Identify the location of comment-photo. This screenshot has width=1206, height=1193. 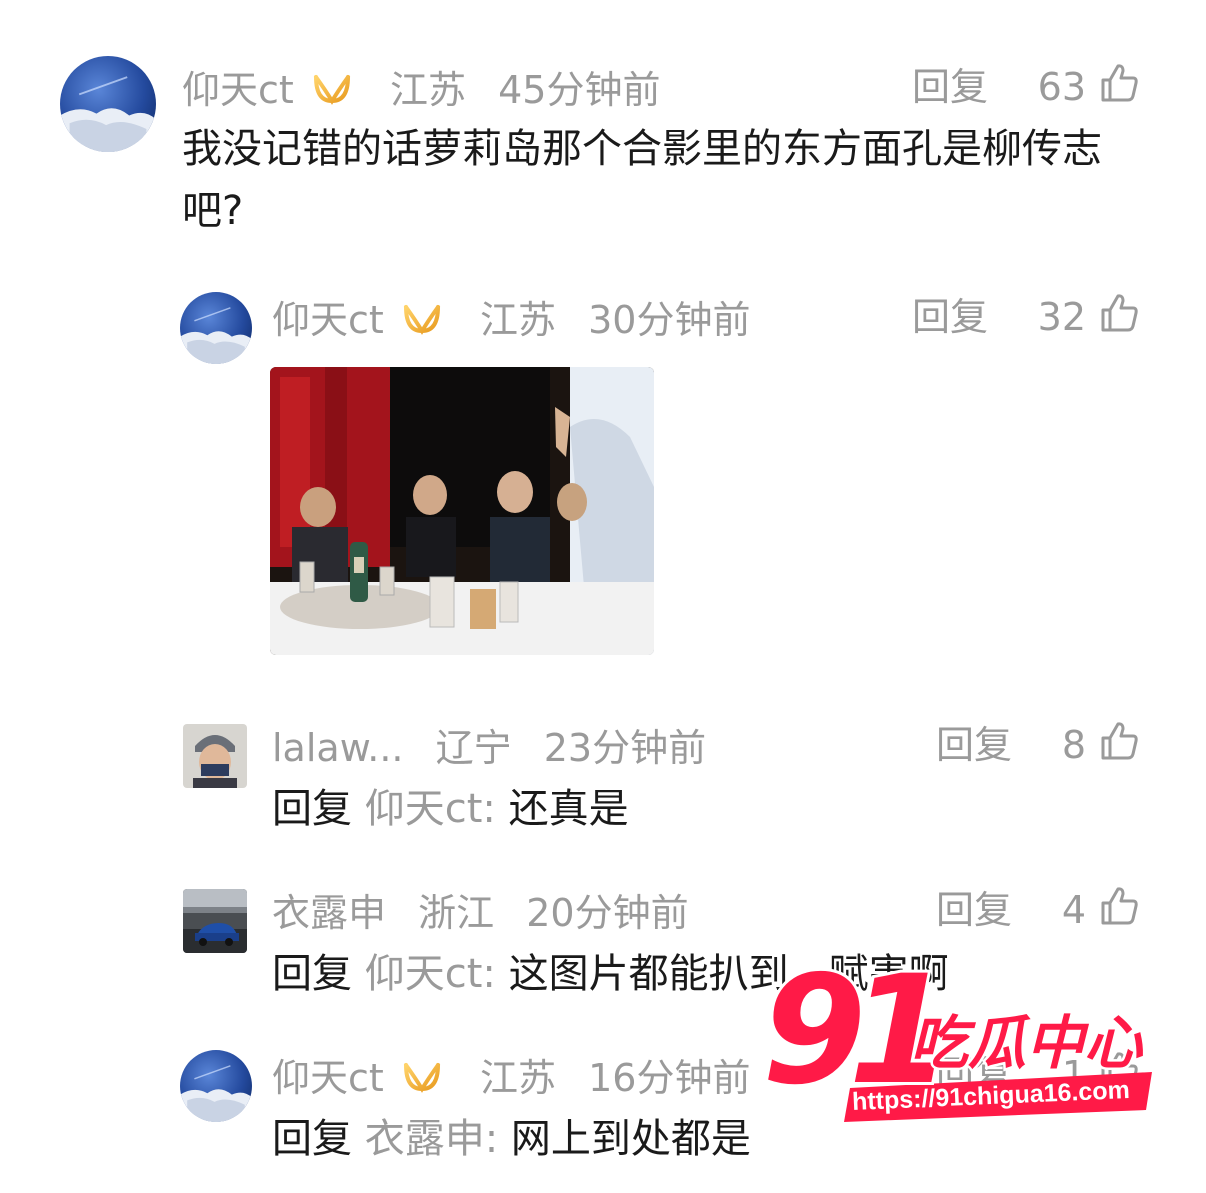
(462, 511).